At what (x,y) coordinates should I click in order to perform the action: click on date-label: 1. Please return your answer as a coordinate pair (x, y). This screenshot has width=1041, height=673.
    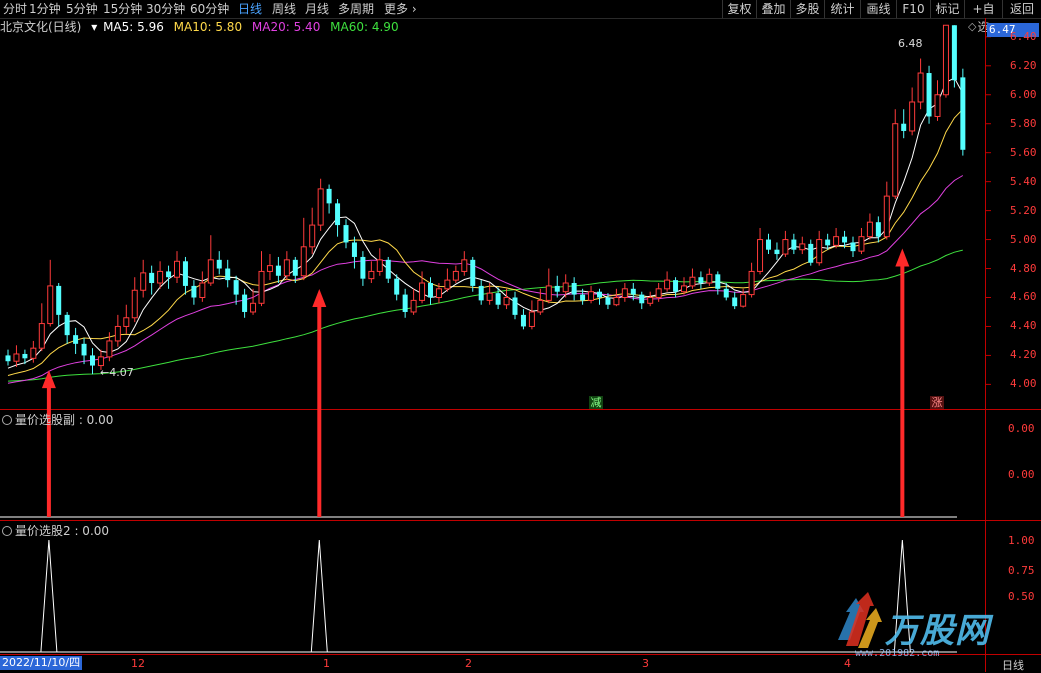
    Looking at the image, I should click on (326, 663).